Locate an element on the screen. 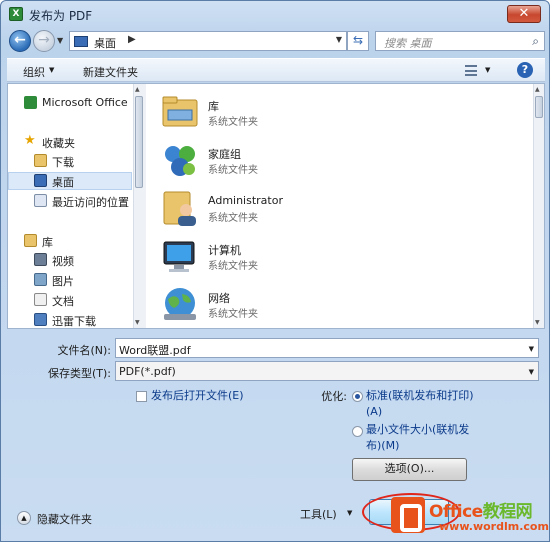 This screenshot has height=542, width=550. list-item-homegroup: 家庭组 系统文件夹 is located at coordinates (310, 160).